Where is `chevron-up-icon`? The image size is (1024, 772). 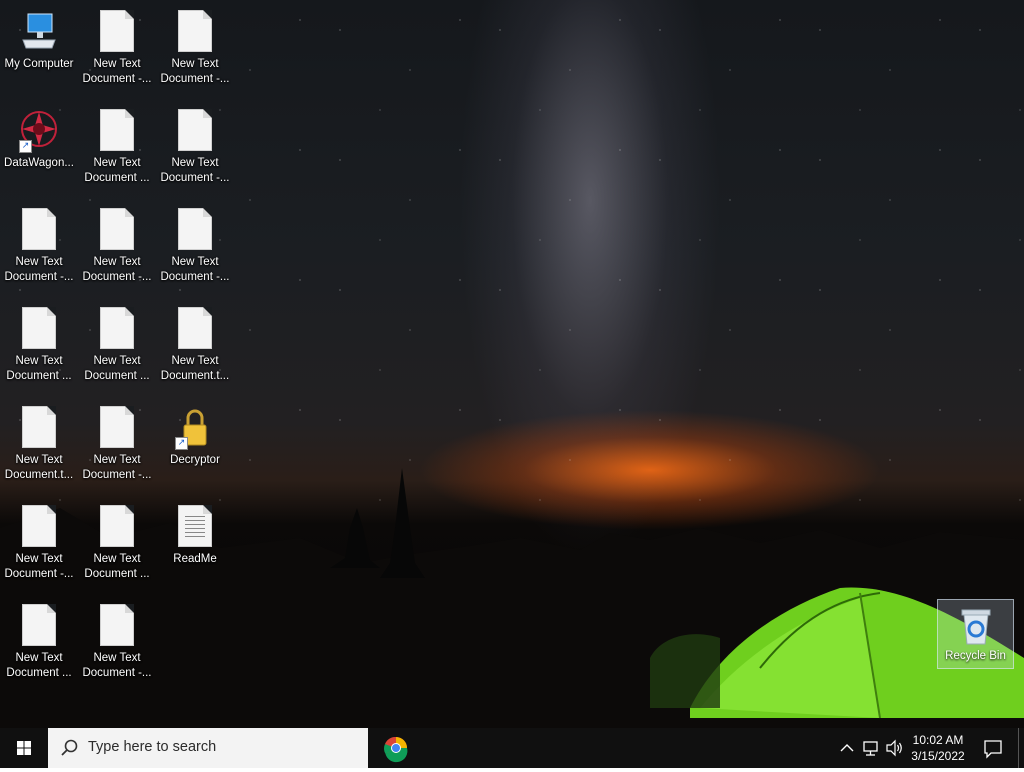 chevron-up-icon is located at coordinates (847, 748).